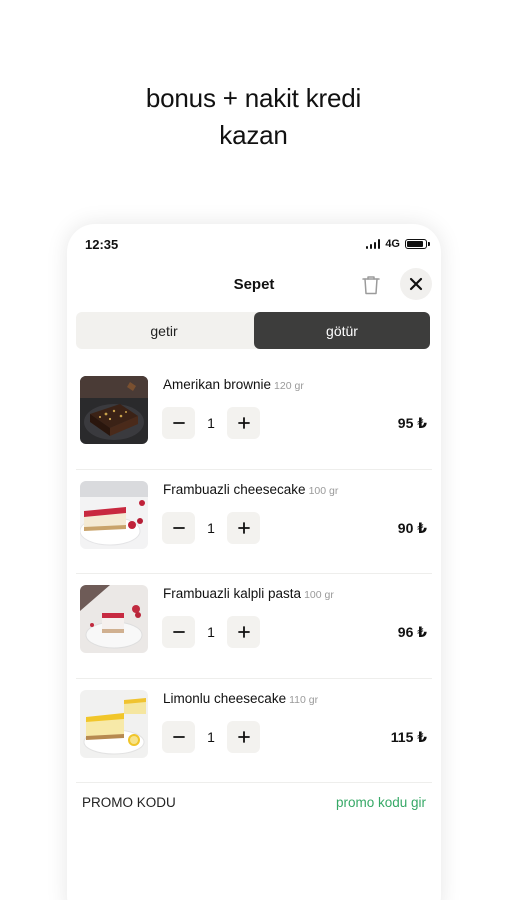 This screenshot has width=507, height=900. Describe the element at coordinates (381, 802) in the screenshot. I see `promo-code-link: promo kodu gir` at that location.